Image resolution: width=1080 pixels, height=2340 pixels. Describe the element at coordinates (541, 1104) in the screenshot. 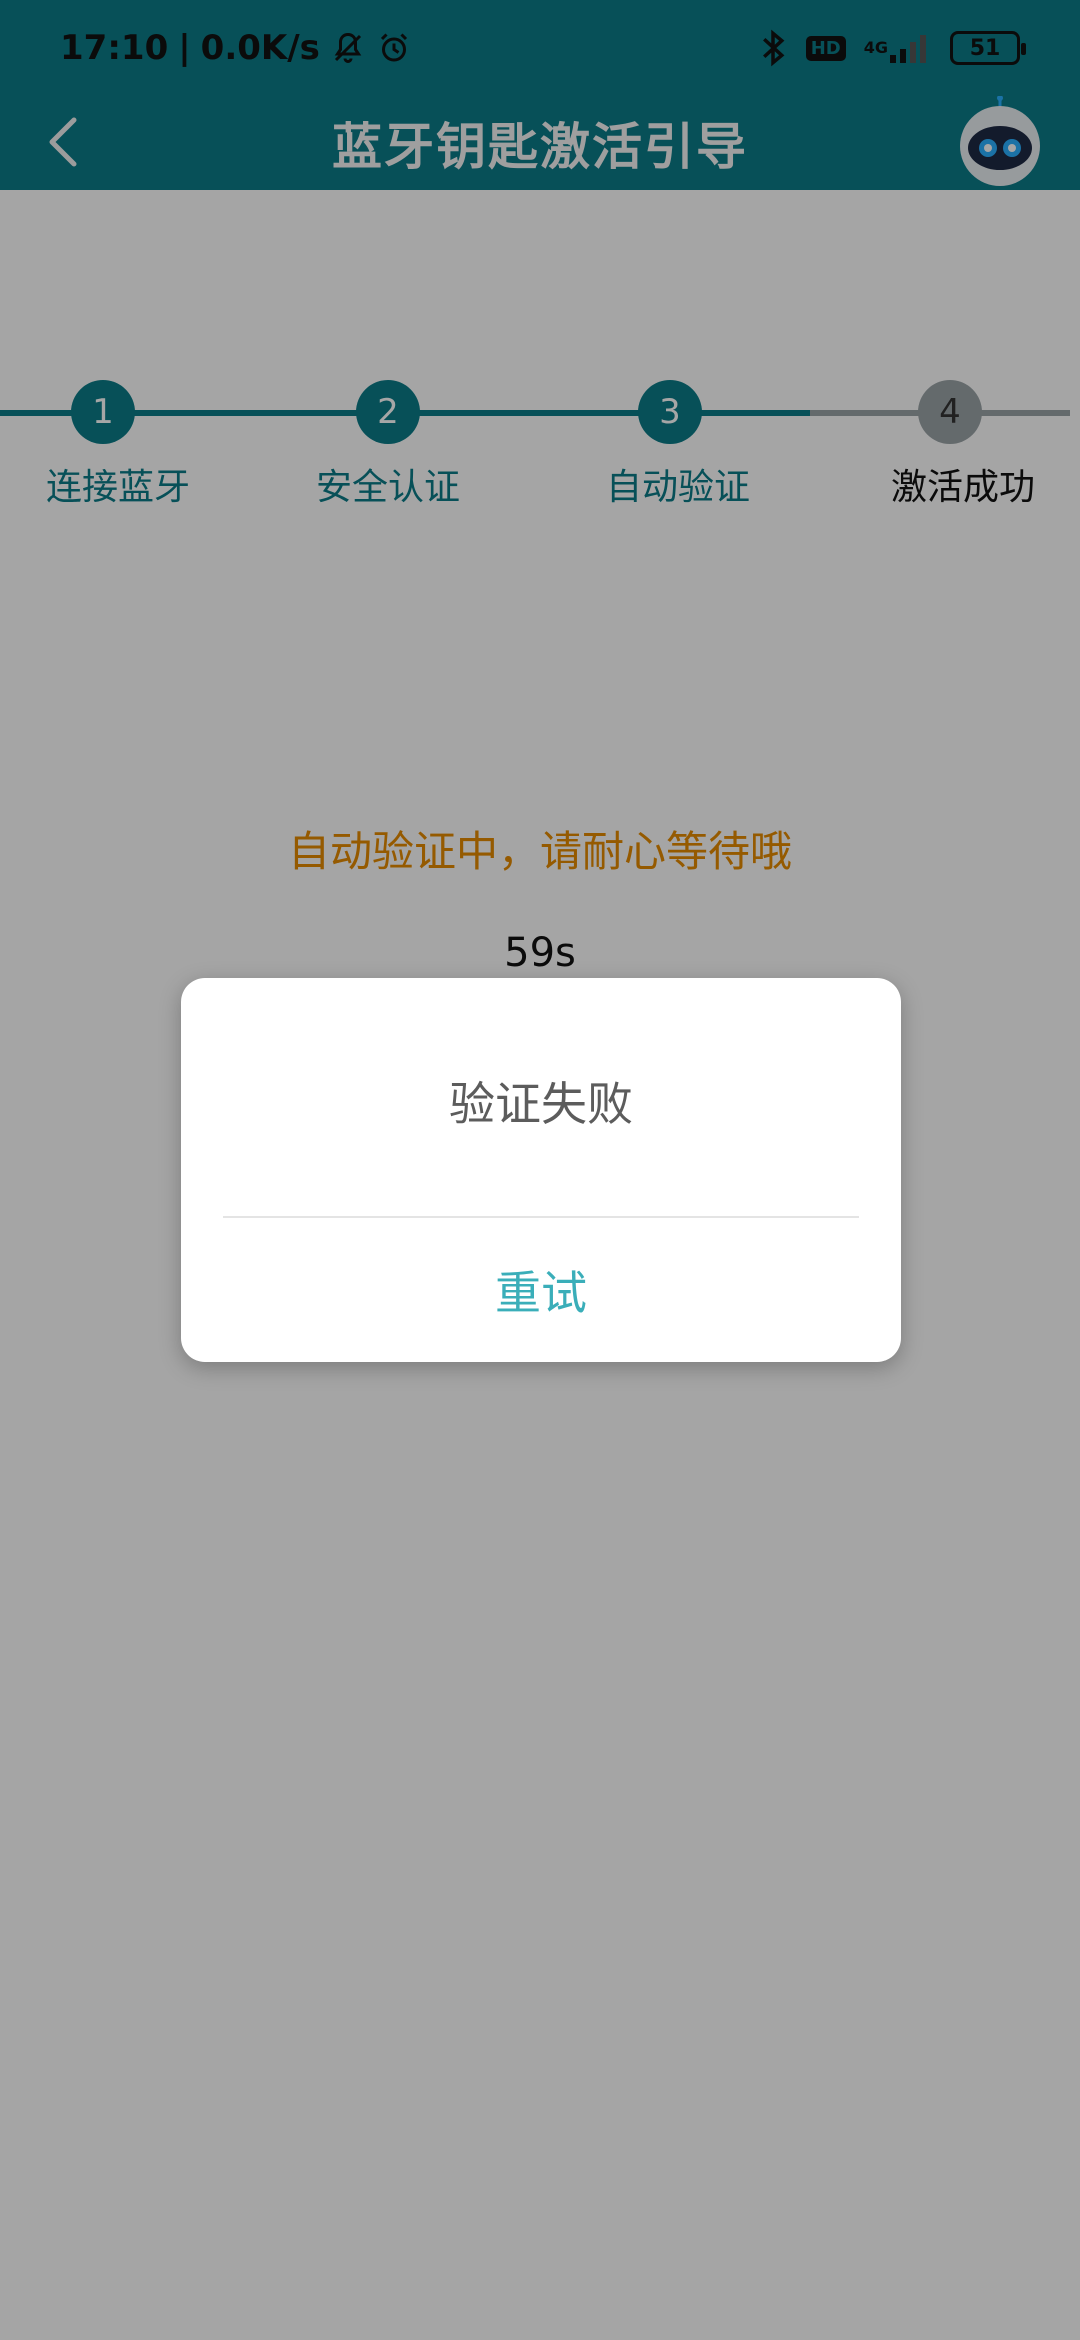

I see `dialog-message: 验证失败` at that location.